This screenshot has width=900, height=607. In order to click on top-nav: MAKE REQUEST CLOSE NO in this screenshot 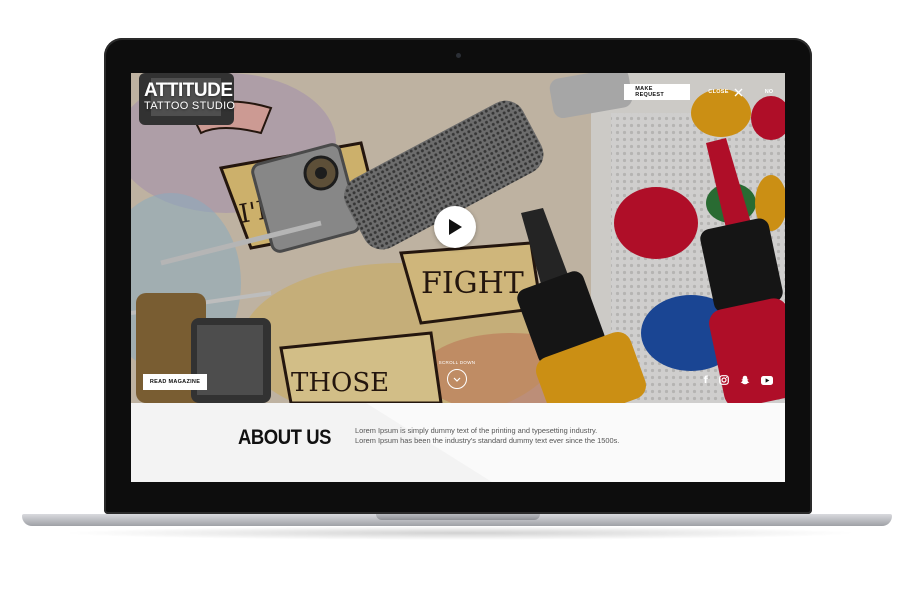, I will do `click(704, 92)`.